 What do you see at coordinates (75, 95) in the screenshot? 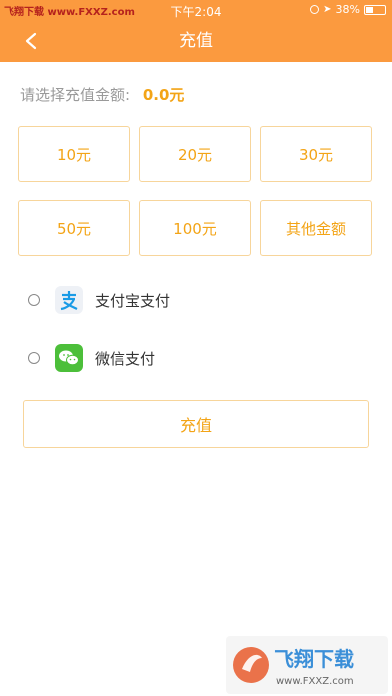
I see `amount-label: 请选择充值金额:` at bounding box center [75, 95].